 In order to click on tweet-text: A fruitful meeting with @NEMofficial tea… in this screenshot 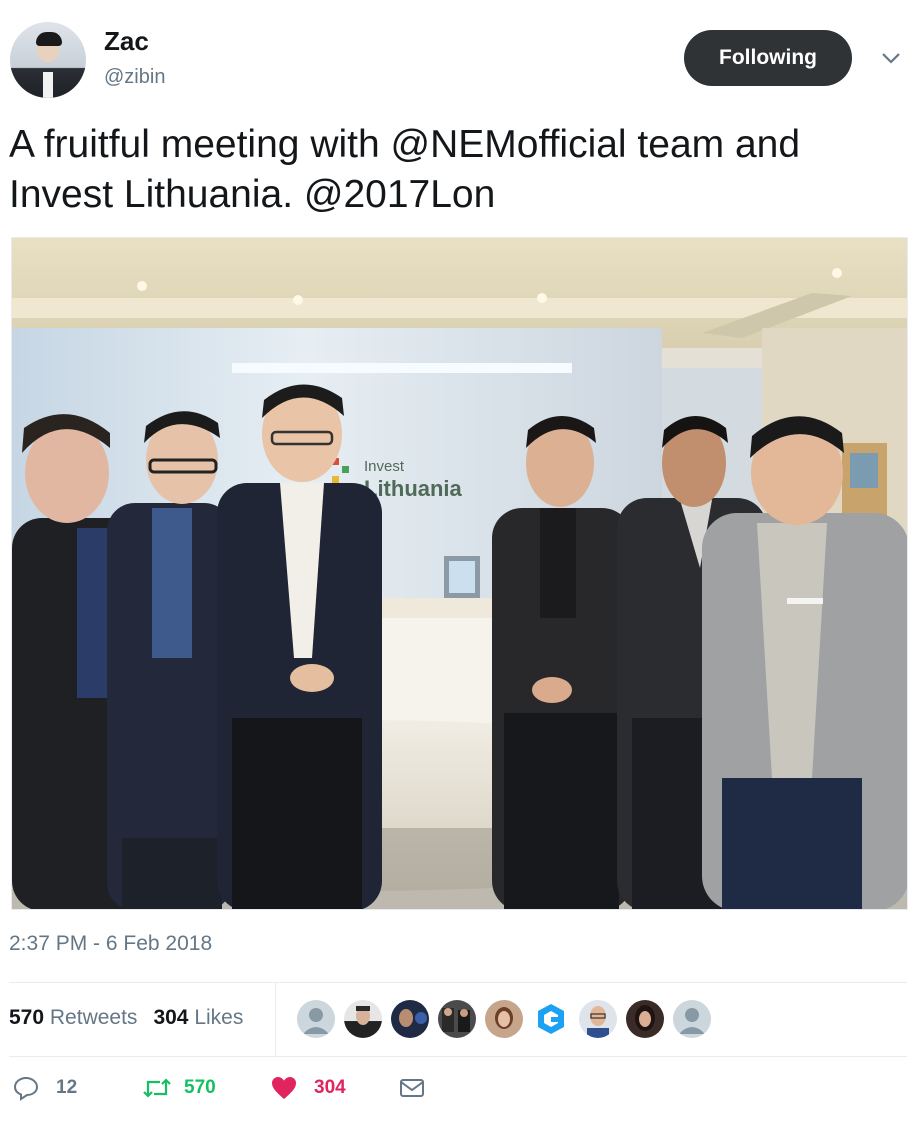, I will do `click(405, 169)`.